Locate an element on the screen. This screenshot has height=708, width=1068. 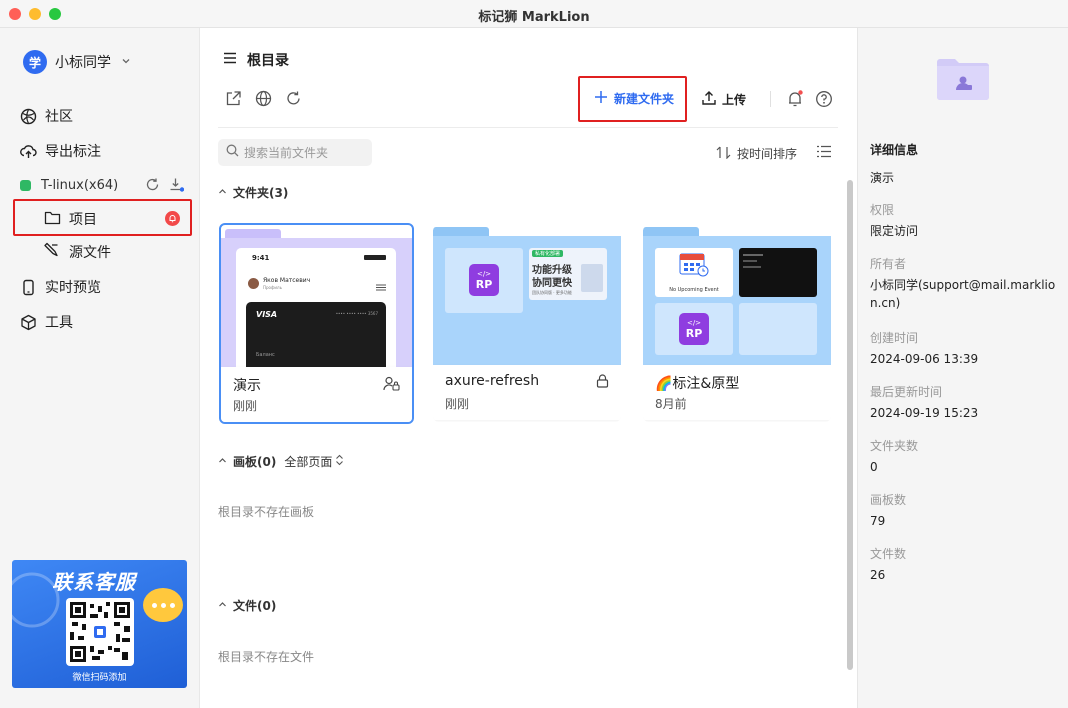
workspace-row: T-linux(x64) is located at coordinates (102, 185).